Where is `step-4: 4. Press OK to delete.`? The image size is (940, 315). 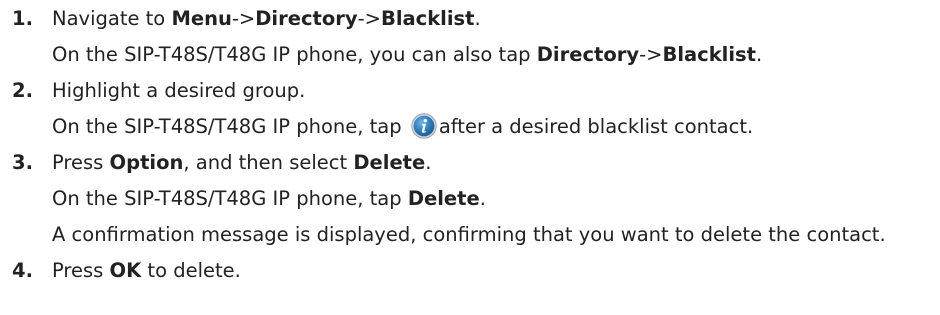
step-4: 4. Press OK to delete. is located at coordinates (126, 271).